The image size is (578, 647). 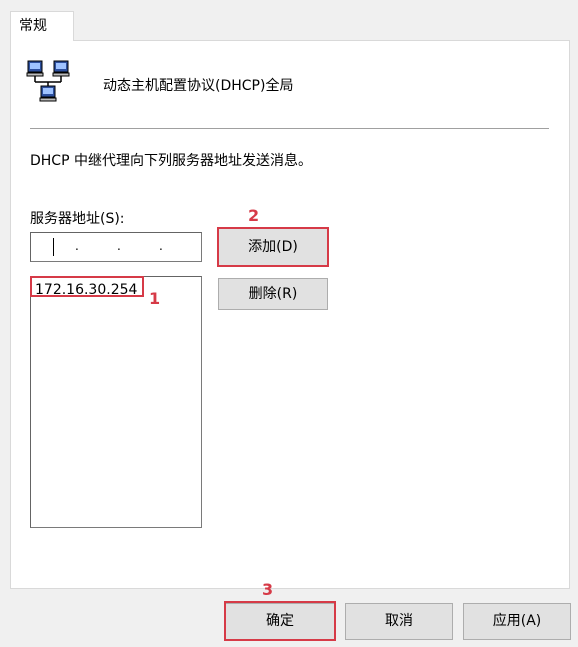 I want to click on apply-button: 应用(A), so click(x=517, y=621).